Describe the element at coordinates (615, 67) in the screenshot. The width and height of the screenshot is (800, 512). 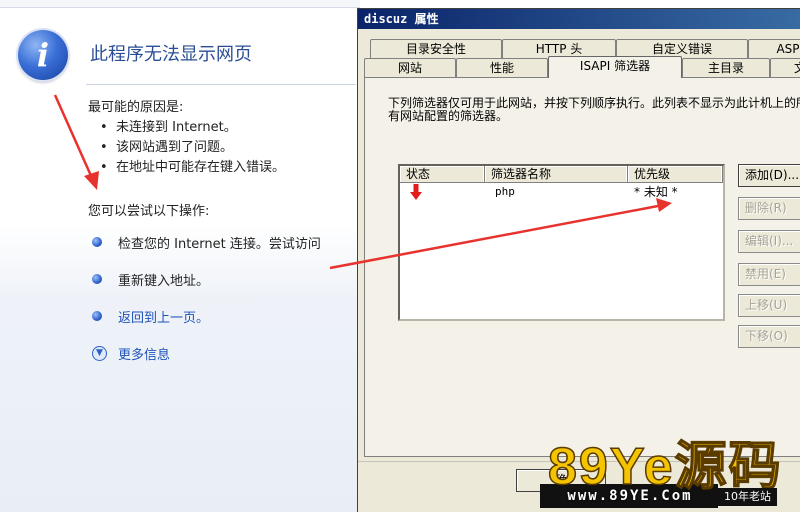
I see `tab-isapi-filters: ISAPI 筛选器` at that location.